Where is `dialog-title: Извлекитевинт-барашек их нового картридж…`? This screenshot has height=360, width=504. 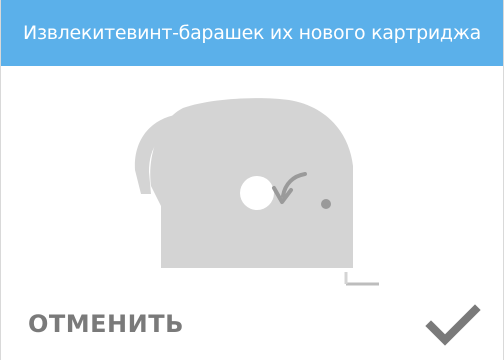 dialog-title: Извлекитевинт-барашек их нового картридж… is located at coordinates (252, 33).